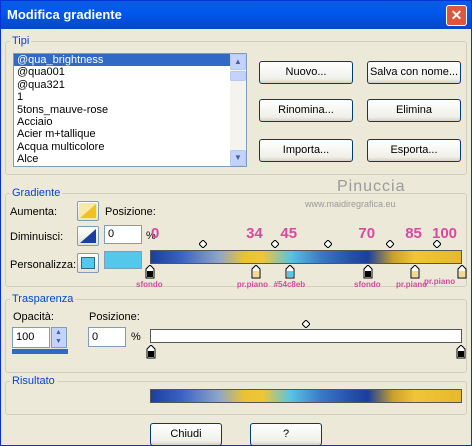 This screenshot has width=472, height=446. What do you see at coordinates (130, 134) in the screenshot?
I see `list-item: Acier m+tallique` at bounding box center [130, 134].